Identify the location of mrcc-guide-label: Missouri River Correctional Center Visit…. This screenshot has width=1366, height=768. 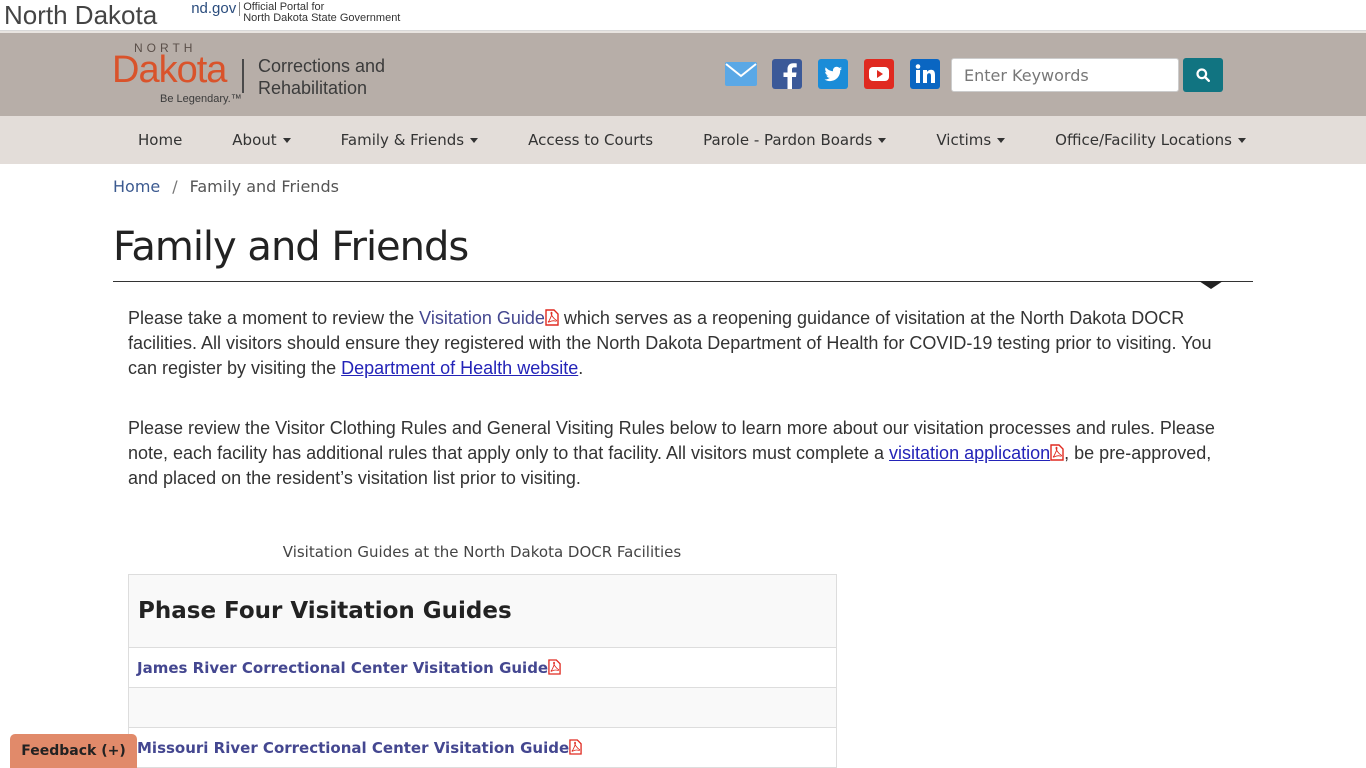
(353, 747).